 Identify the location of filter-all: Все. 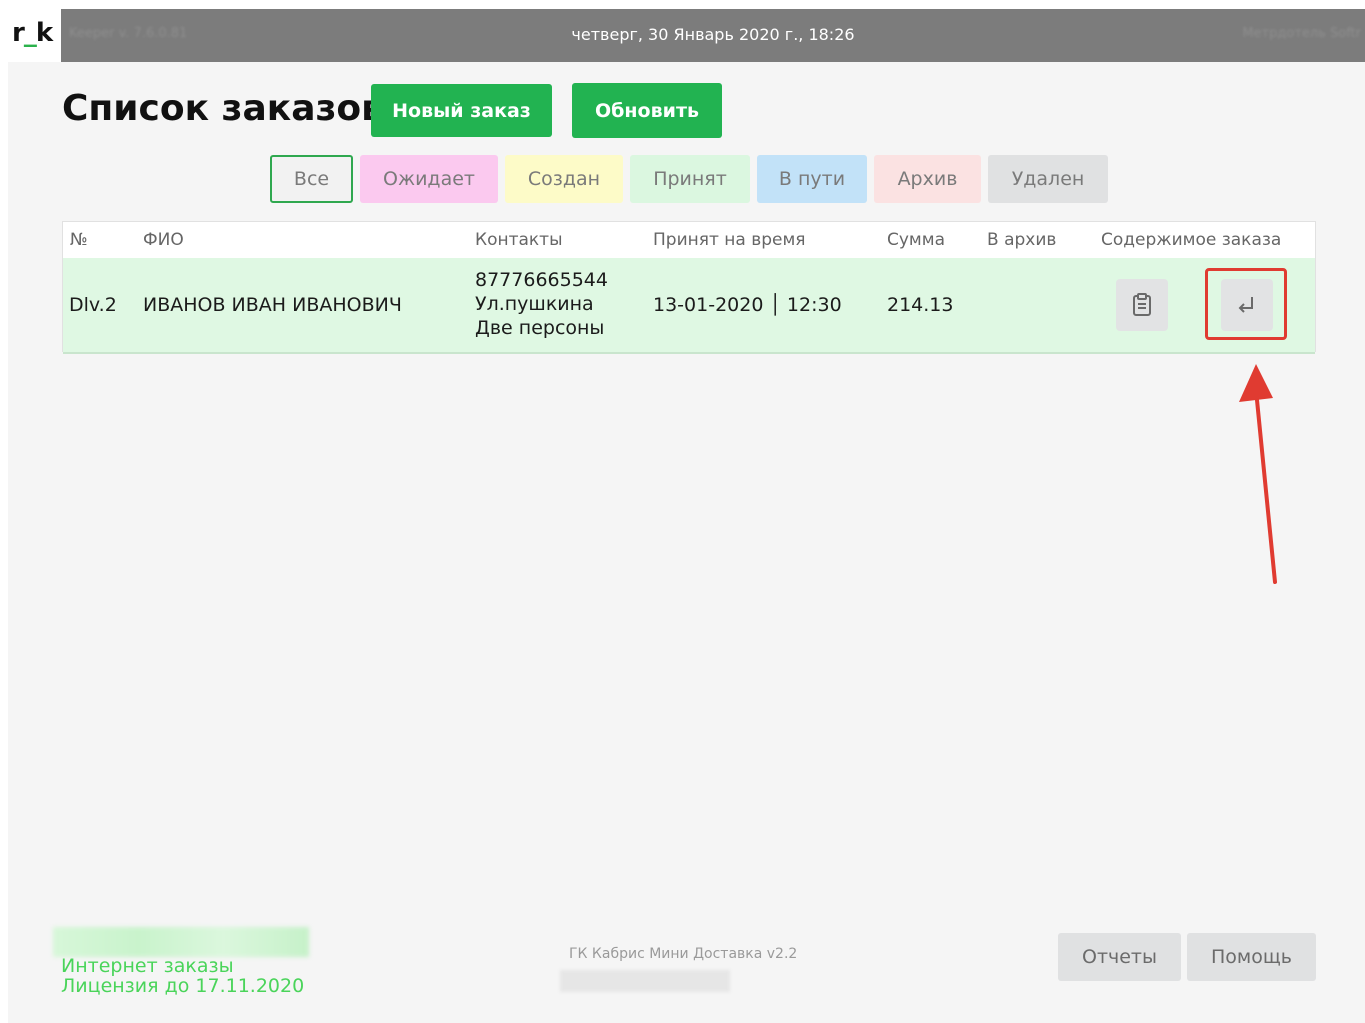
(311, 179).